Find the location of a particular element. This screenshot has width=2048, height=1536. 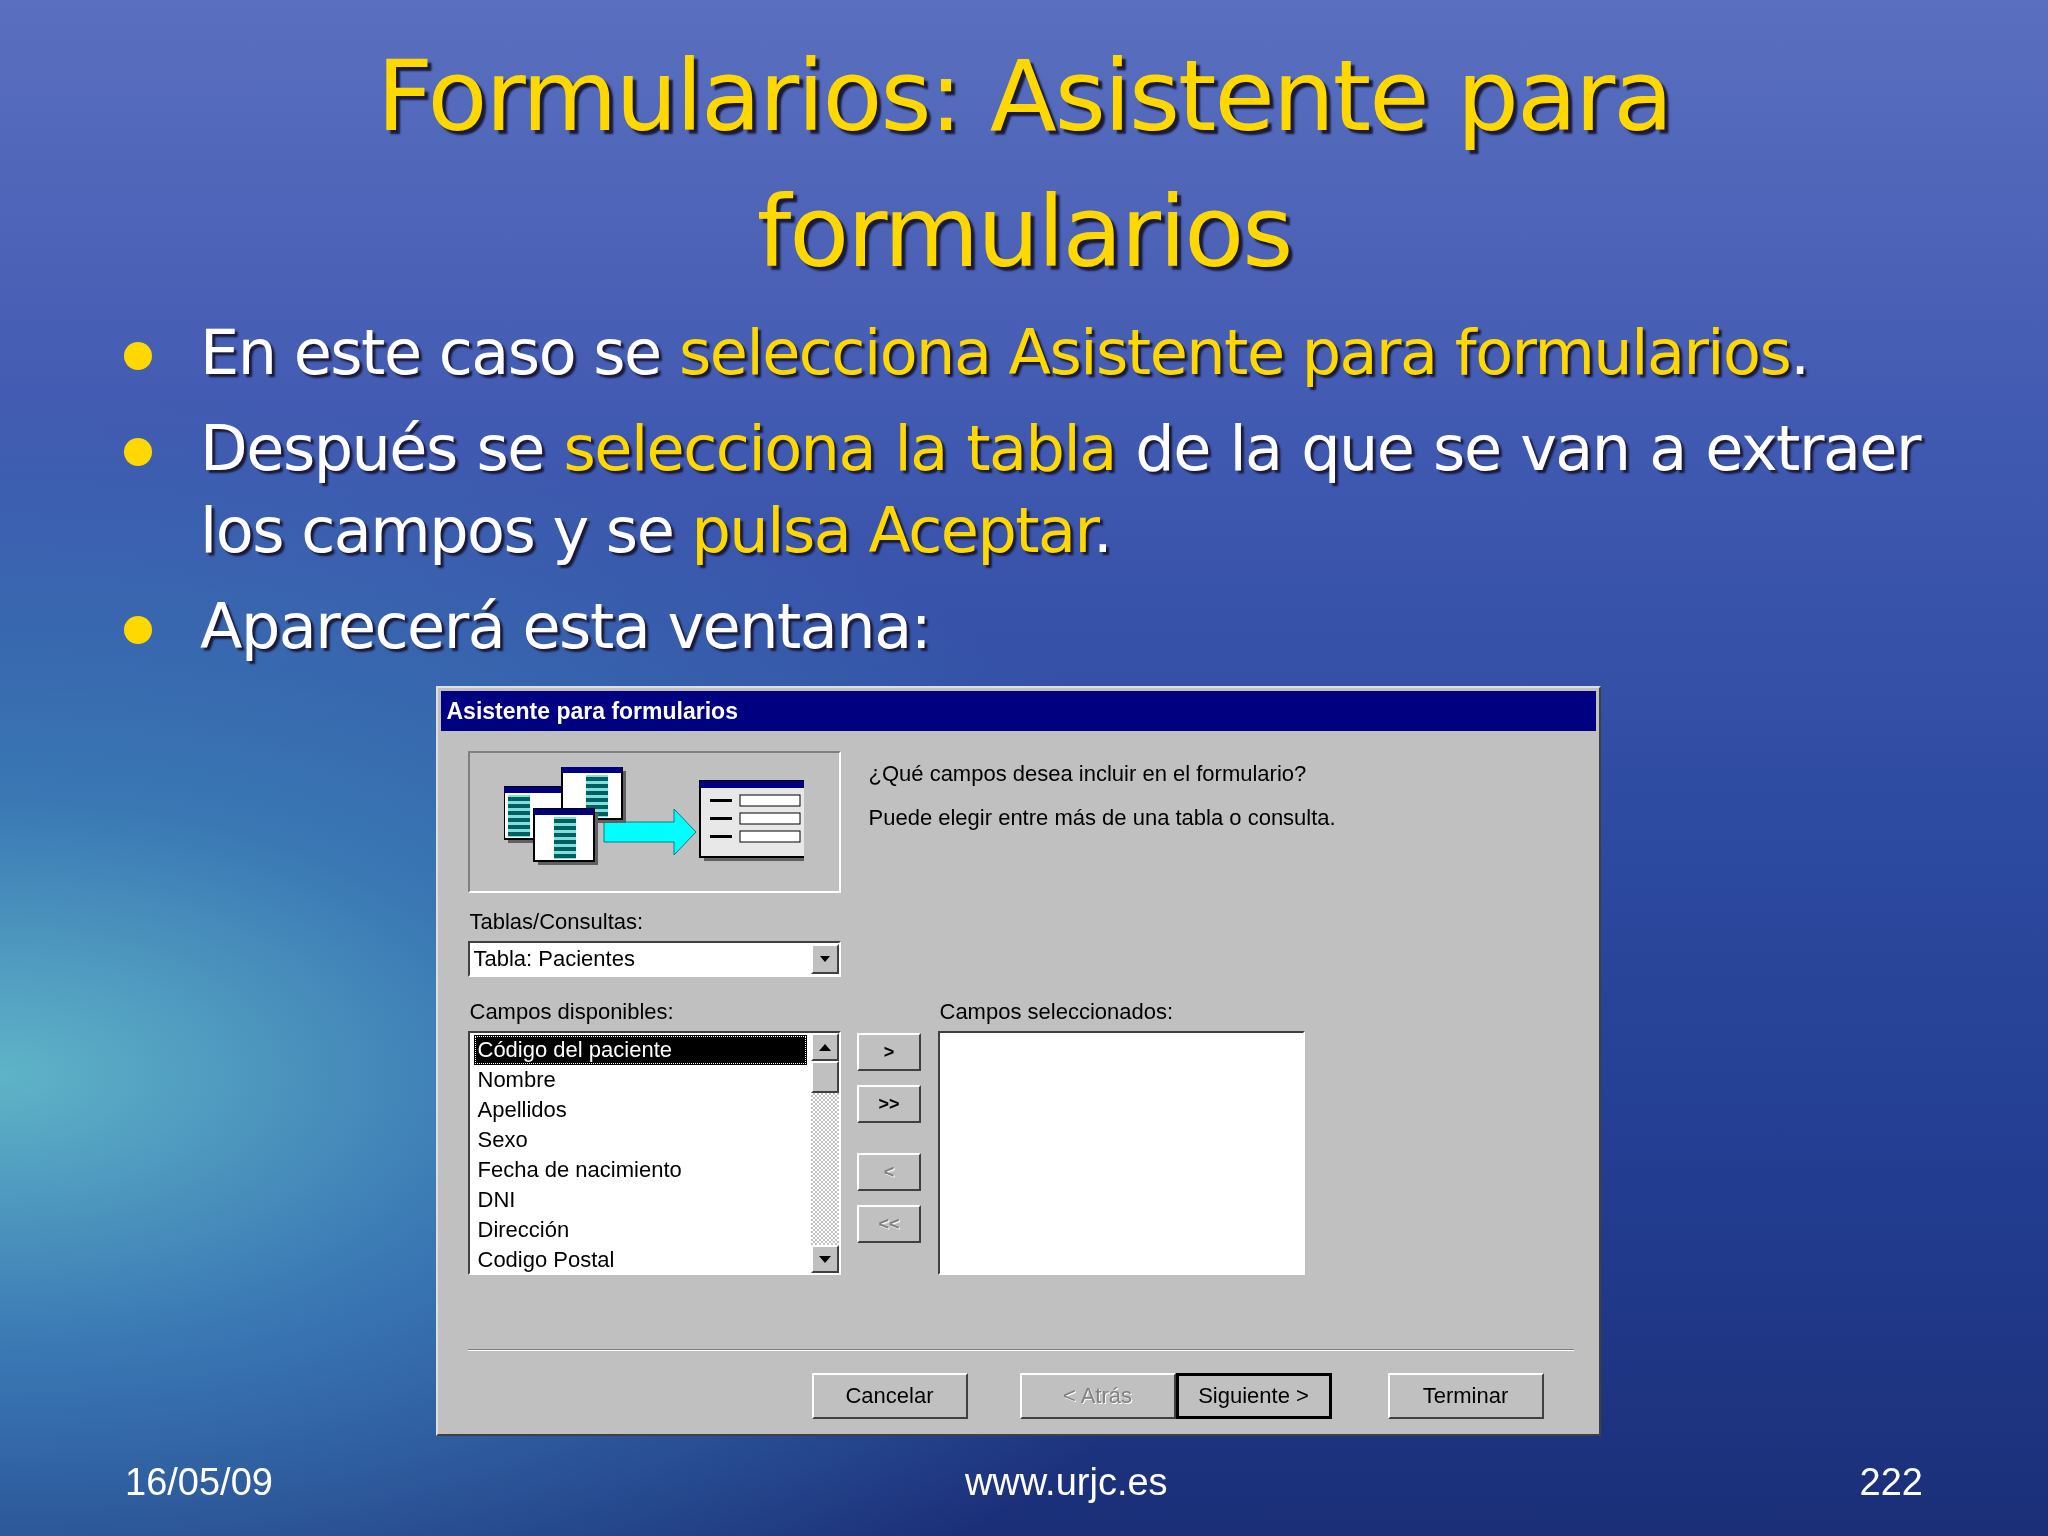

scroll-thumb is located at coordinates (824, 1077).